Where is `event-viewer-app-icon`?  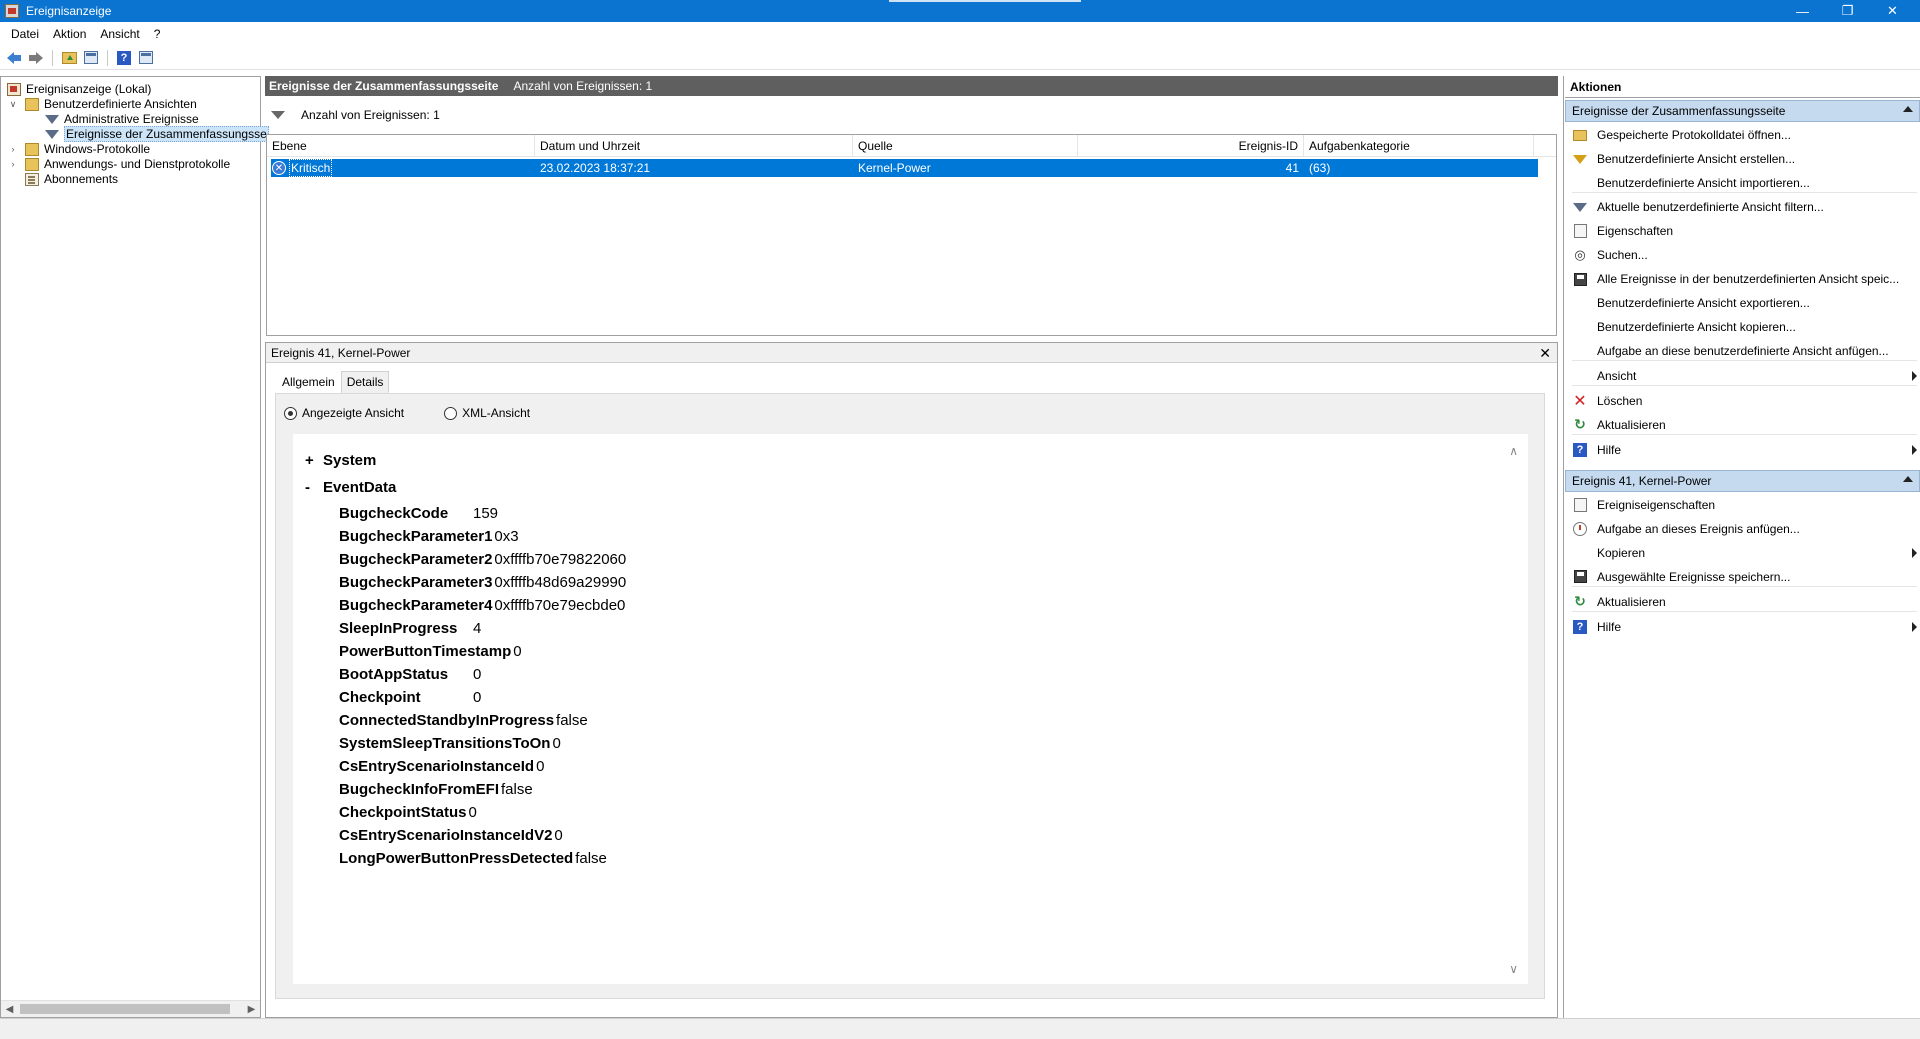
event-viewer-app-icon is located at coordinates (12, 11).